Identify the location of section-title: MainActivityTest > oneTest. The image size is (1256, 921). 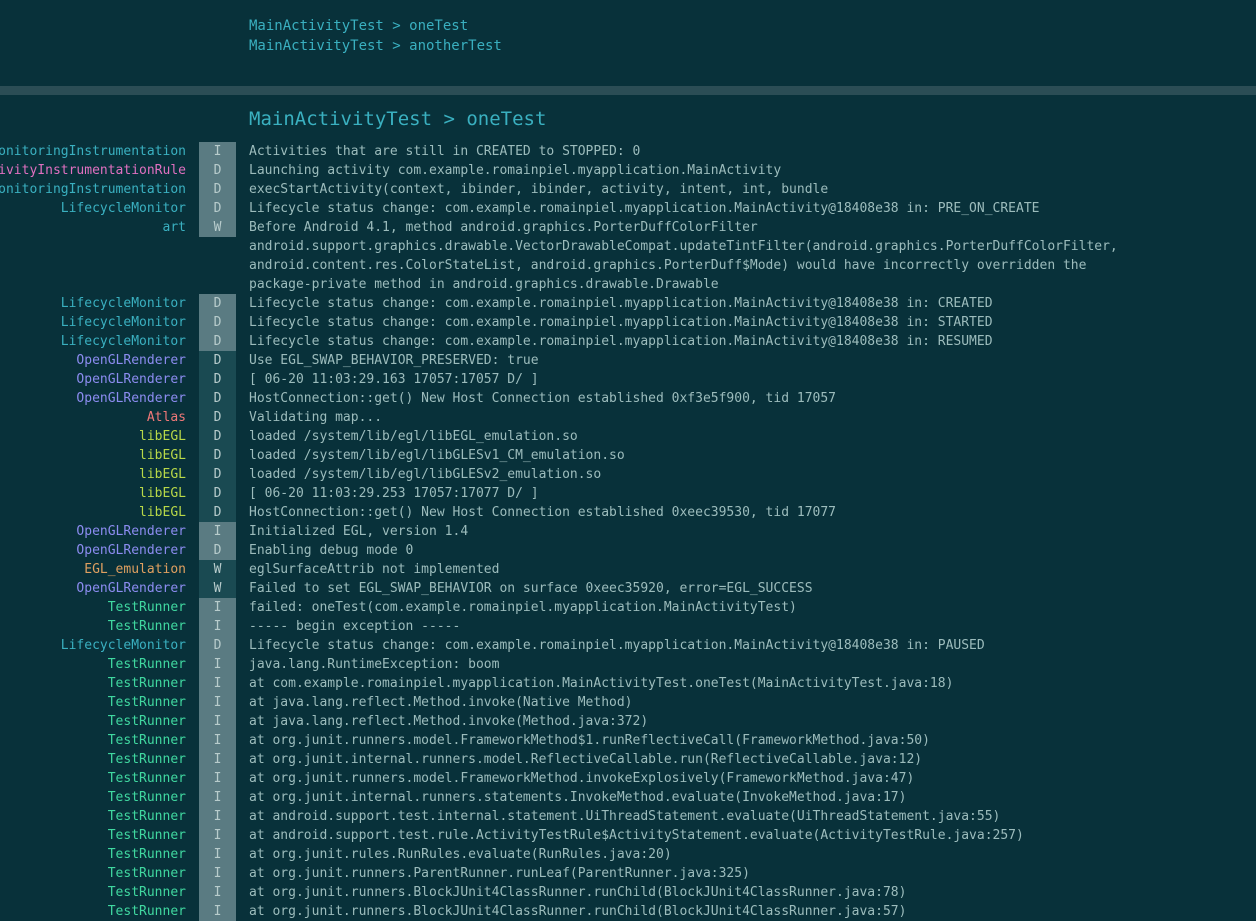
(398, 119).